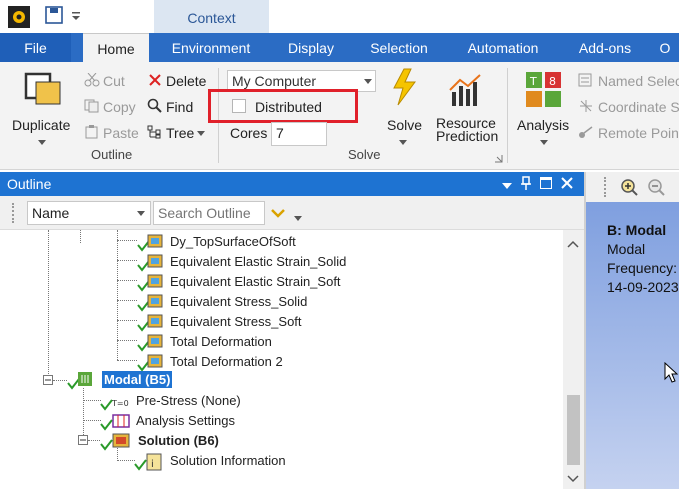 The height and width of the screenshot is (489, 679). I want to click on maximize-icon, so click(546, 183).